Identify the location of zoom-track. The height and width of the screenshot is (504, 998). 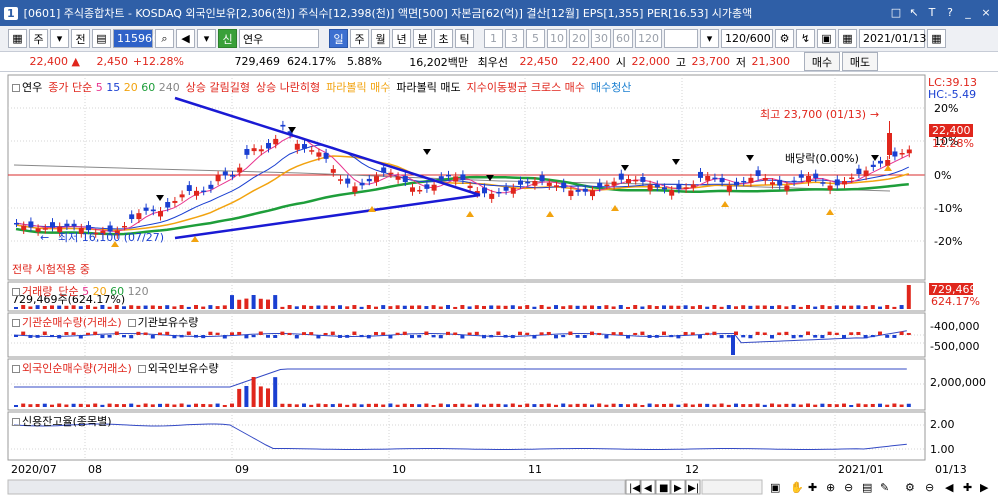
(732, 487).